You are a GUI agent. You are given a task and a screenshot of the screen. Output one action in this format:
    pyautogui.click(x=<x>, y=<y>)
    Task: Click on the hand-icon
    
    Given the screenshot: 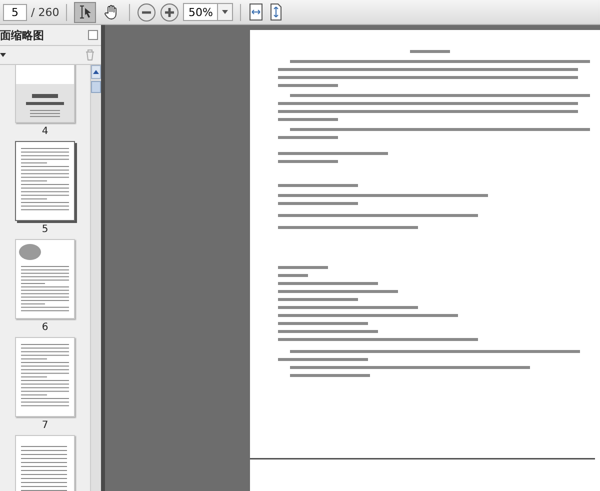 What is the action you would take?
    pyautogui.click(x=111, y=12)
    